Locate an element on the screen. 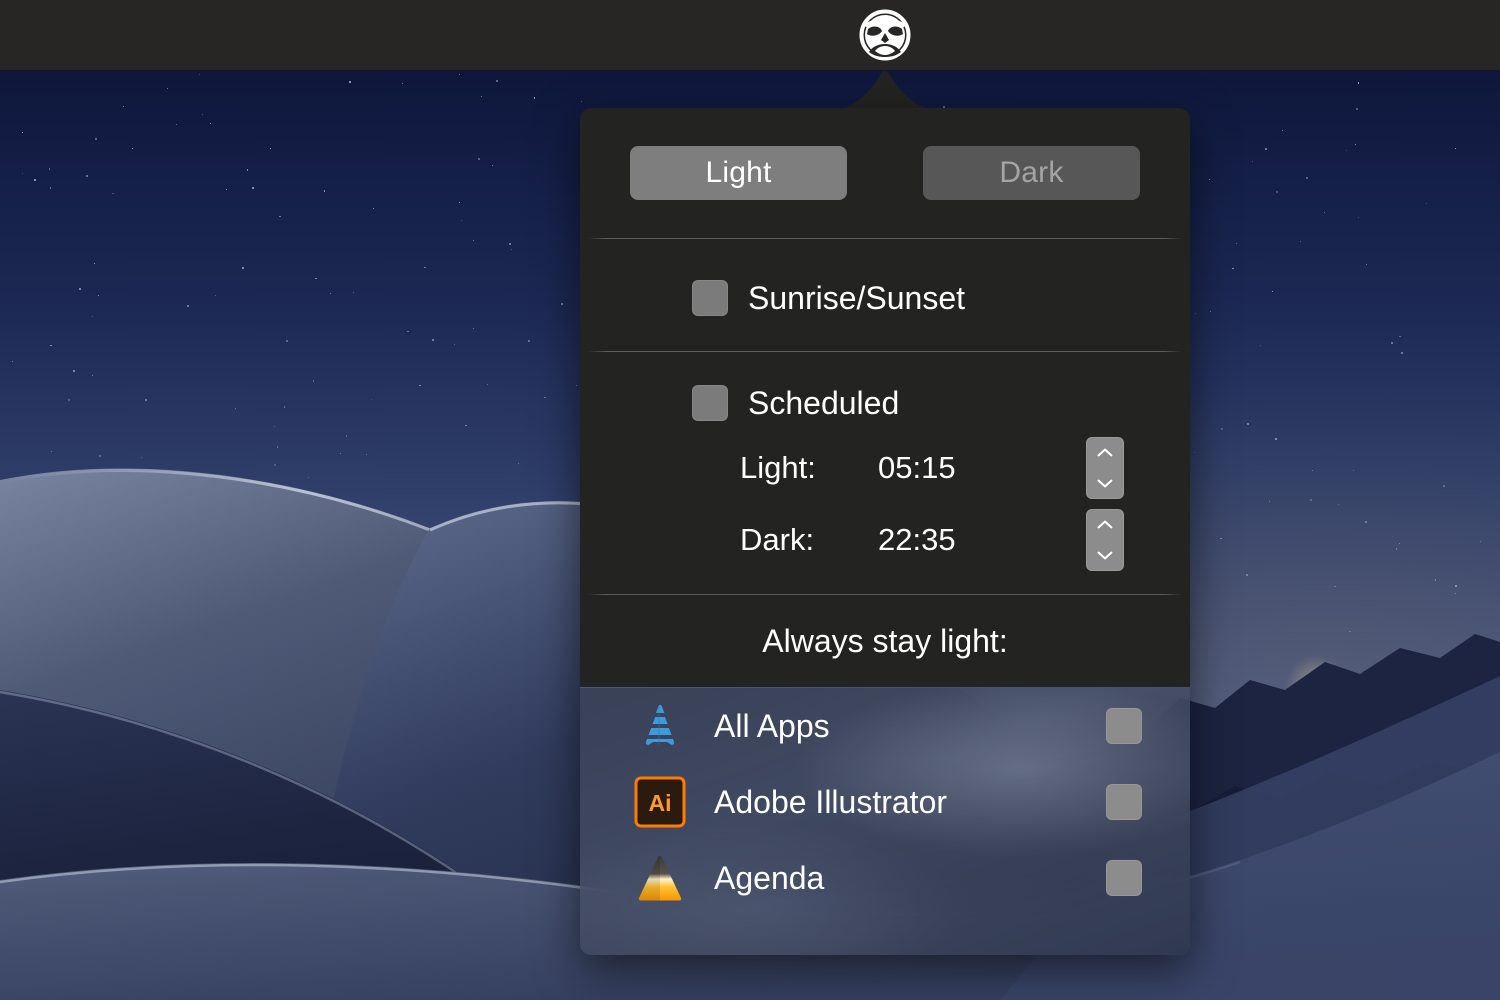 This screenshot has height=1000, width=1500. app-store-icon is located at coordinates (660, 724).